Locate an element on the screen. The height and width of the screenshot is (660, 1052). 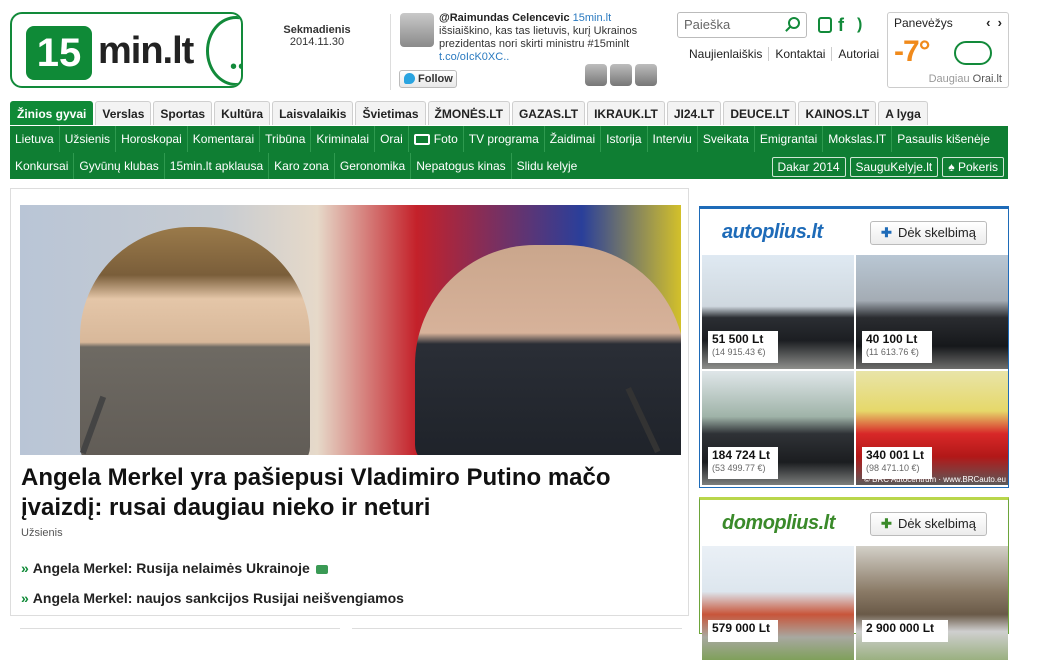
nav-link: Tribūna is located at coordinates (286, 139).